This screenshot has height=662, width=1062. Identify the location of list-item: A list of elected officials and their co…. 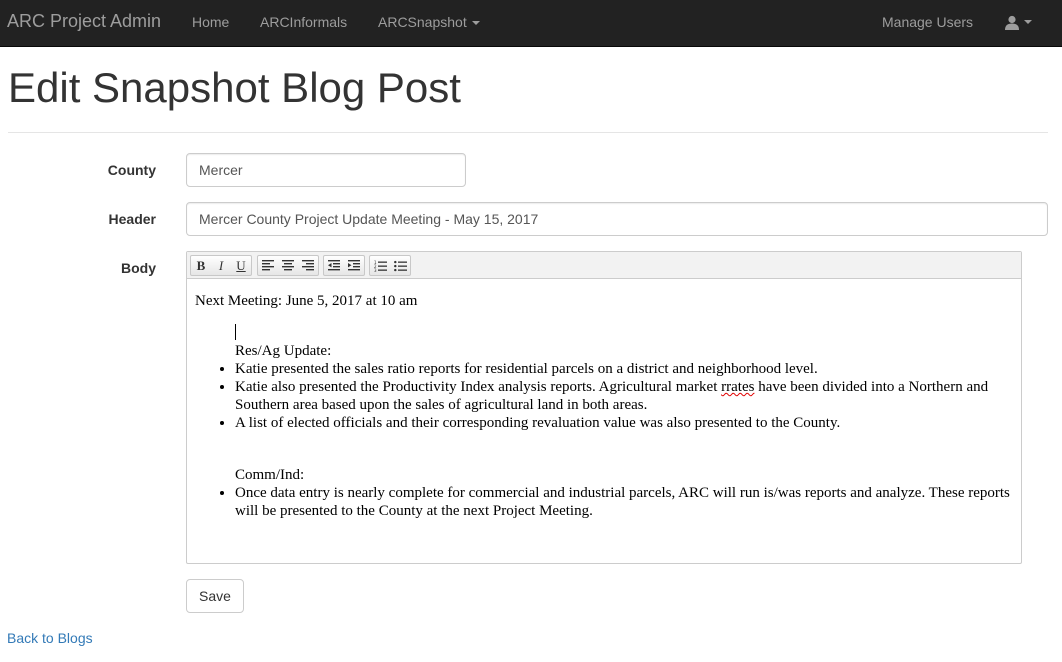
(627, 423).